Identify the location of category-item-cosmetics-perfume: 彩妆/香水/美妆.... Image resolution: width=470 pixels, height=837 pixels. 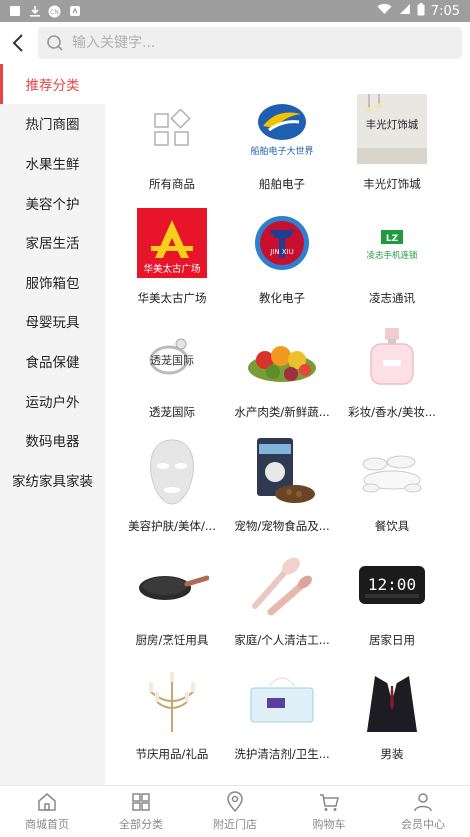
(392, 370).